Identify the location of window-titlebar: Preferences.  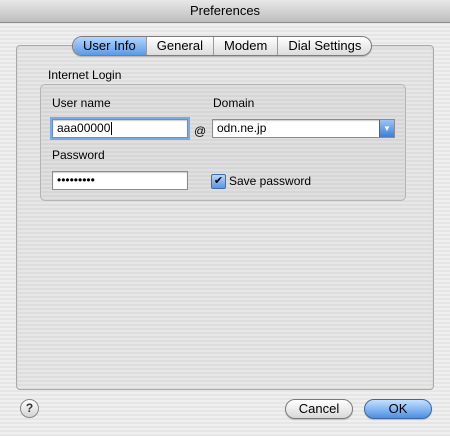
(225, 11).